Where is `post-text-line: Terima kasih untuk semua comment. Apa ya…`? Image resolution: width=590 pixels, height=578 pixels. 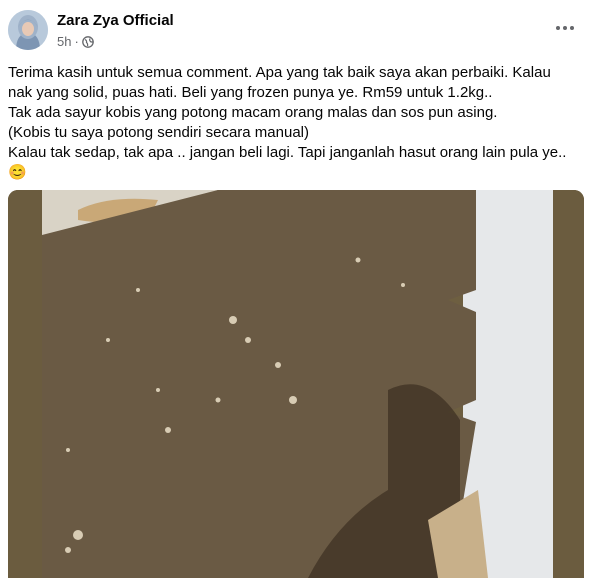 post-text-line: Terima kasih untuk semua comment. Apa ya… is located at coordinates (279, 72).